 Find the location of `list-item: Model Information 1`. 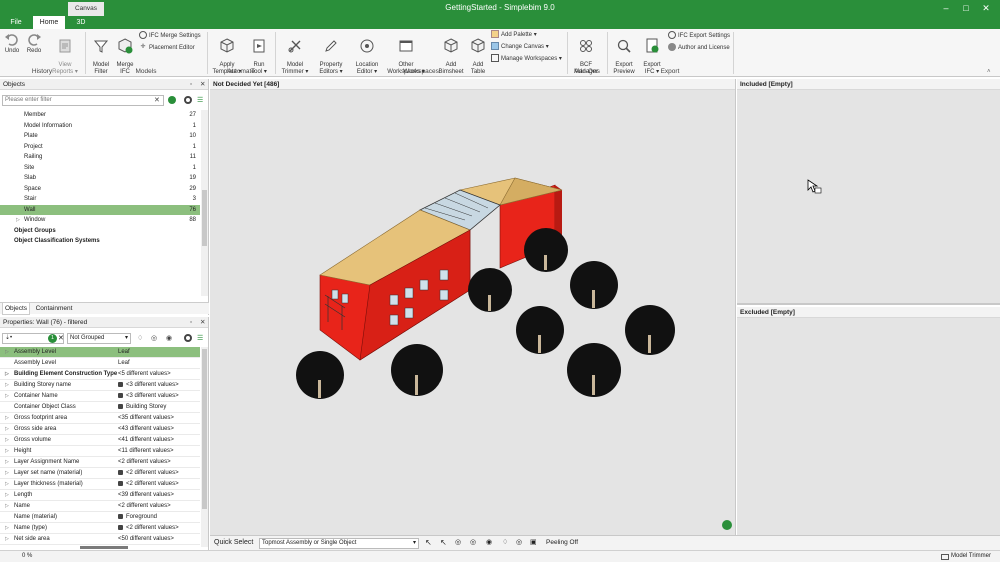

list-item: Model Information 1 is located at coordinates (100, 126).